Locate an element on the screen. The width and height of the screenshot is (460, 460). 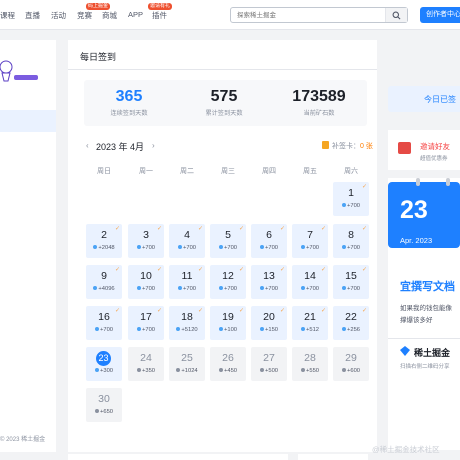
reward-points-value: +512 is located at coordinates (312, 330).